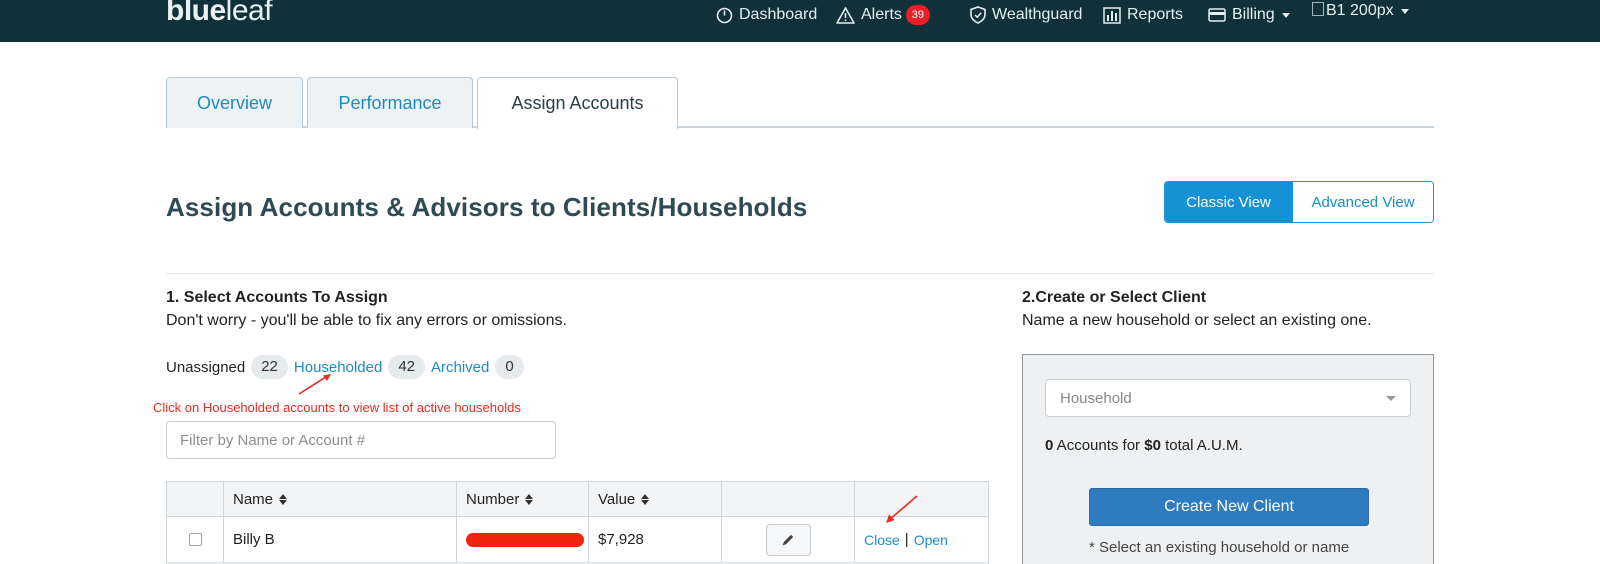  I want to click on nav-alerts: Alerts 39, so click(883, 15).